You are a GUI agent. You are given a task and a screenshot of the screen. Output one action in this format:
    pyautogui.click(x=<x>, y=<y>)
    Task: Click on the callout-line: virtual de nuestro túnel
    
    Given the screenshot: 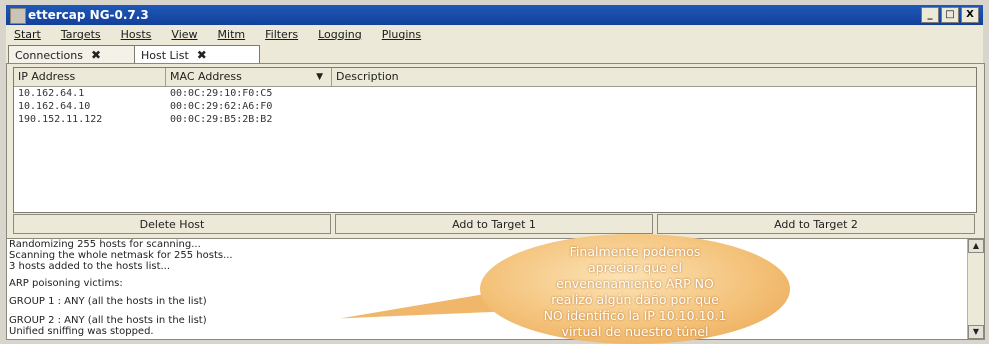 What is the action you would take?
    pyautogui.click(x=635, y=331)
    